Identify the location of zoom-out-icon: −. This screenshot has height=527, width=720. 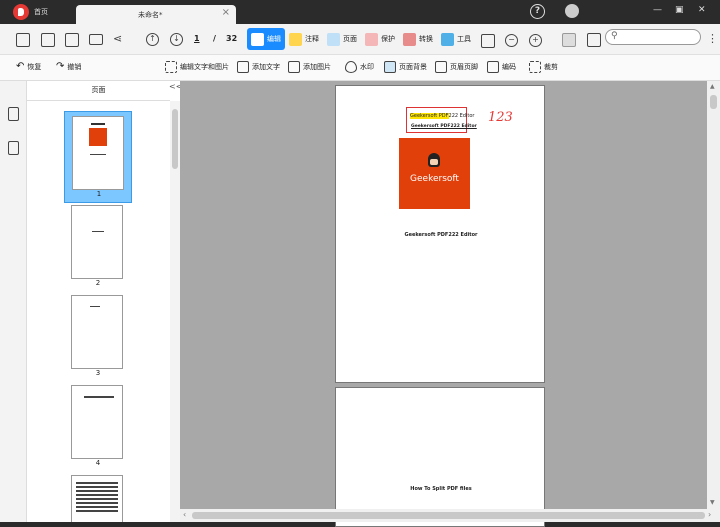
(511, 40).